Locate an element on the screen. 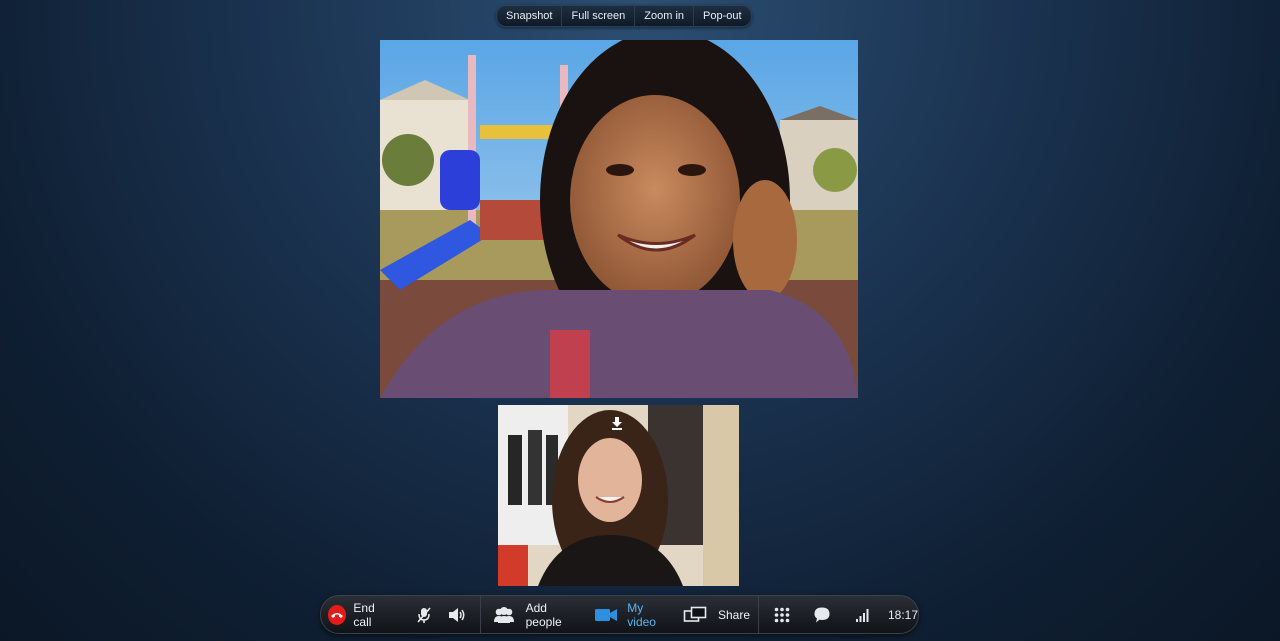 Image resolution: width=1280 pixels, height=641 pixels. self-video-preview is located at coordinates (618, 495).